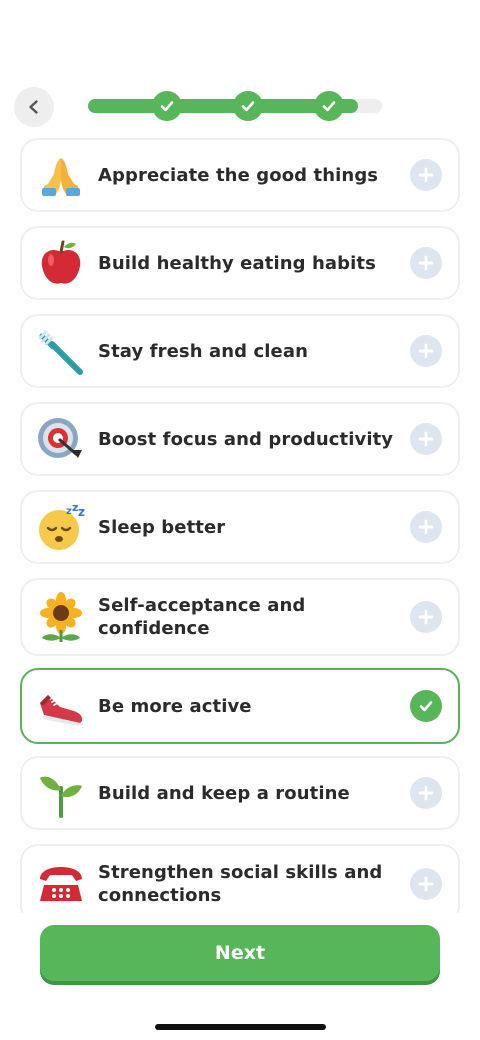 The width and height of the screenshot is (480, 1040). I want to click on selected-check-button, so click(426, 706).